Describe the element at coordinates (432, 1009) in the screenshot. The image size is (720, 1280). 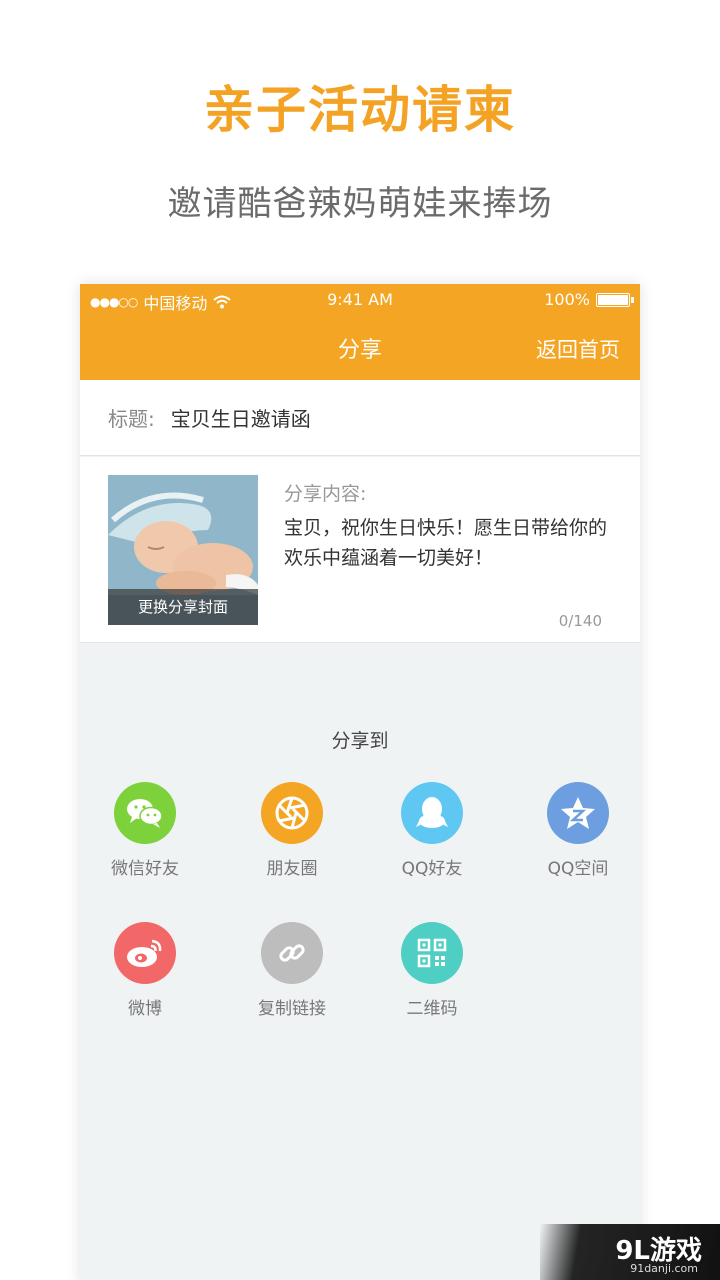
I see `share-label: 二维码` at that location.